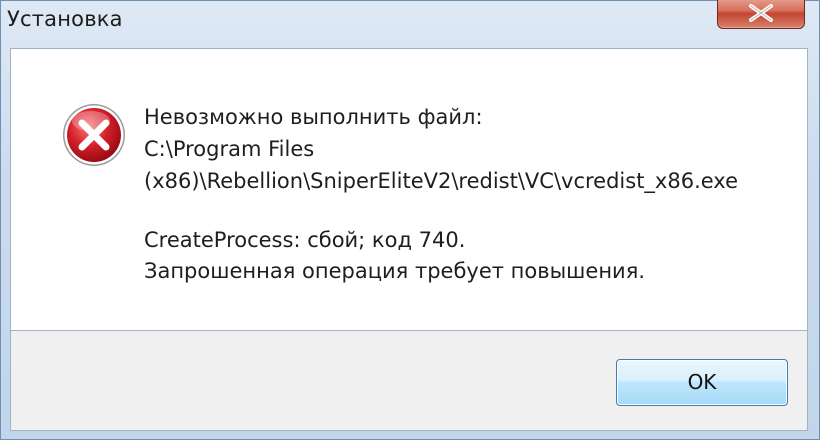 This screenshot has height=440, width=820. What do you see at coordinates (313, 117) in the screenshot?
I see `error-message-line: Невозможно выполнить файл:` at bounding box center [313, 117].